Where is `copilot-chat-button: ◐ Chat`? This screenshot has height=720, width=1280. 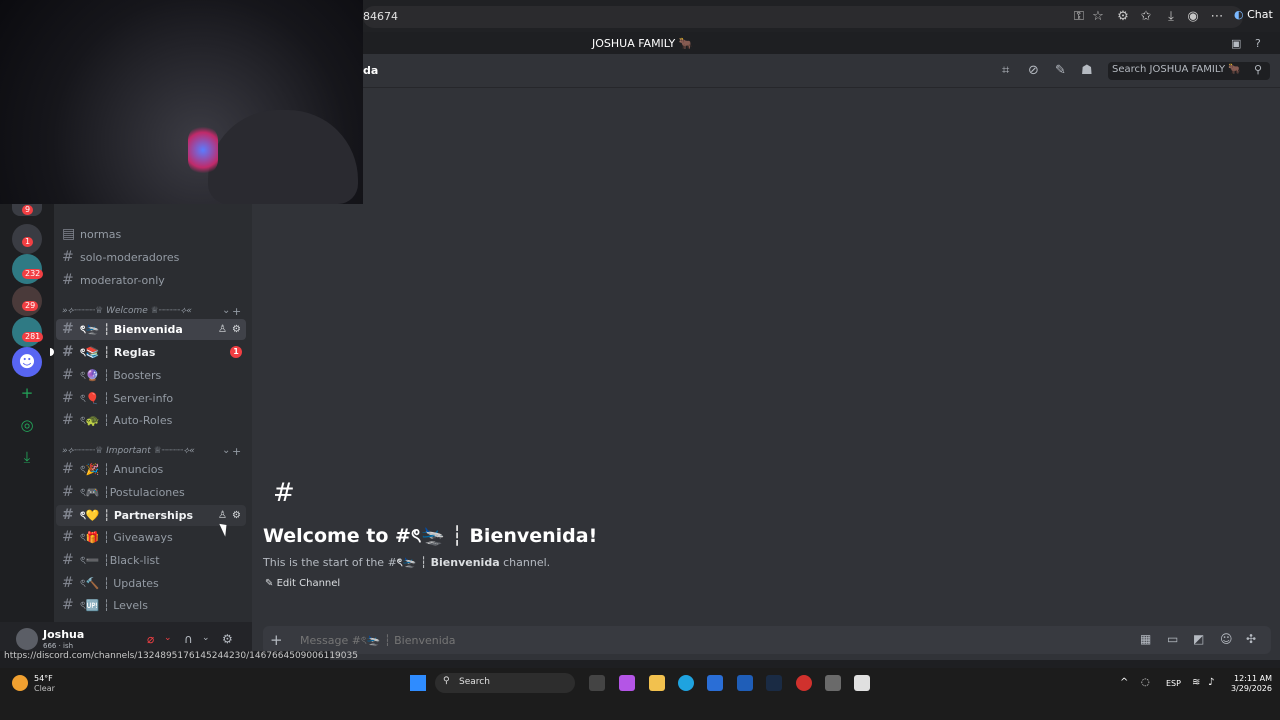 copilot-chat-button: ◐ Chat is located at coordinates (1255, 18).